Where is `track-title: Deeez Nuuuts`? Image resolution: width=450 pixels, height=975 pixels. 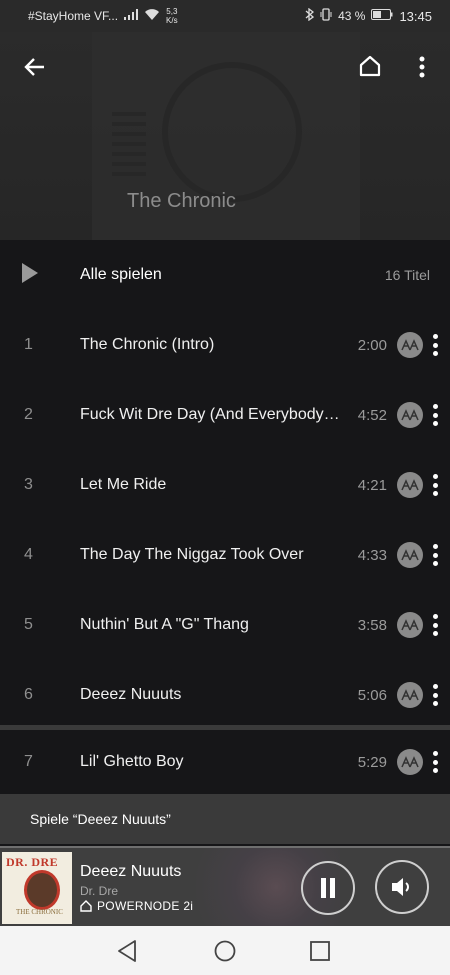
track-title: Deeez Nuuuts is located at coordinates (131, 694).